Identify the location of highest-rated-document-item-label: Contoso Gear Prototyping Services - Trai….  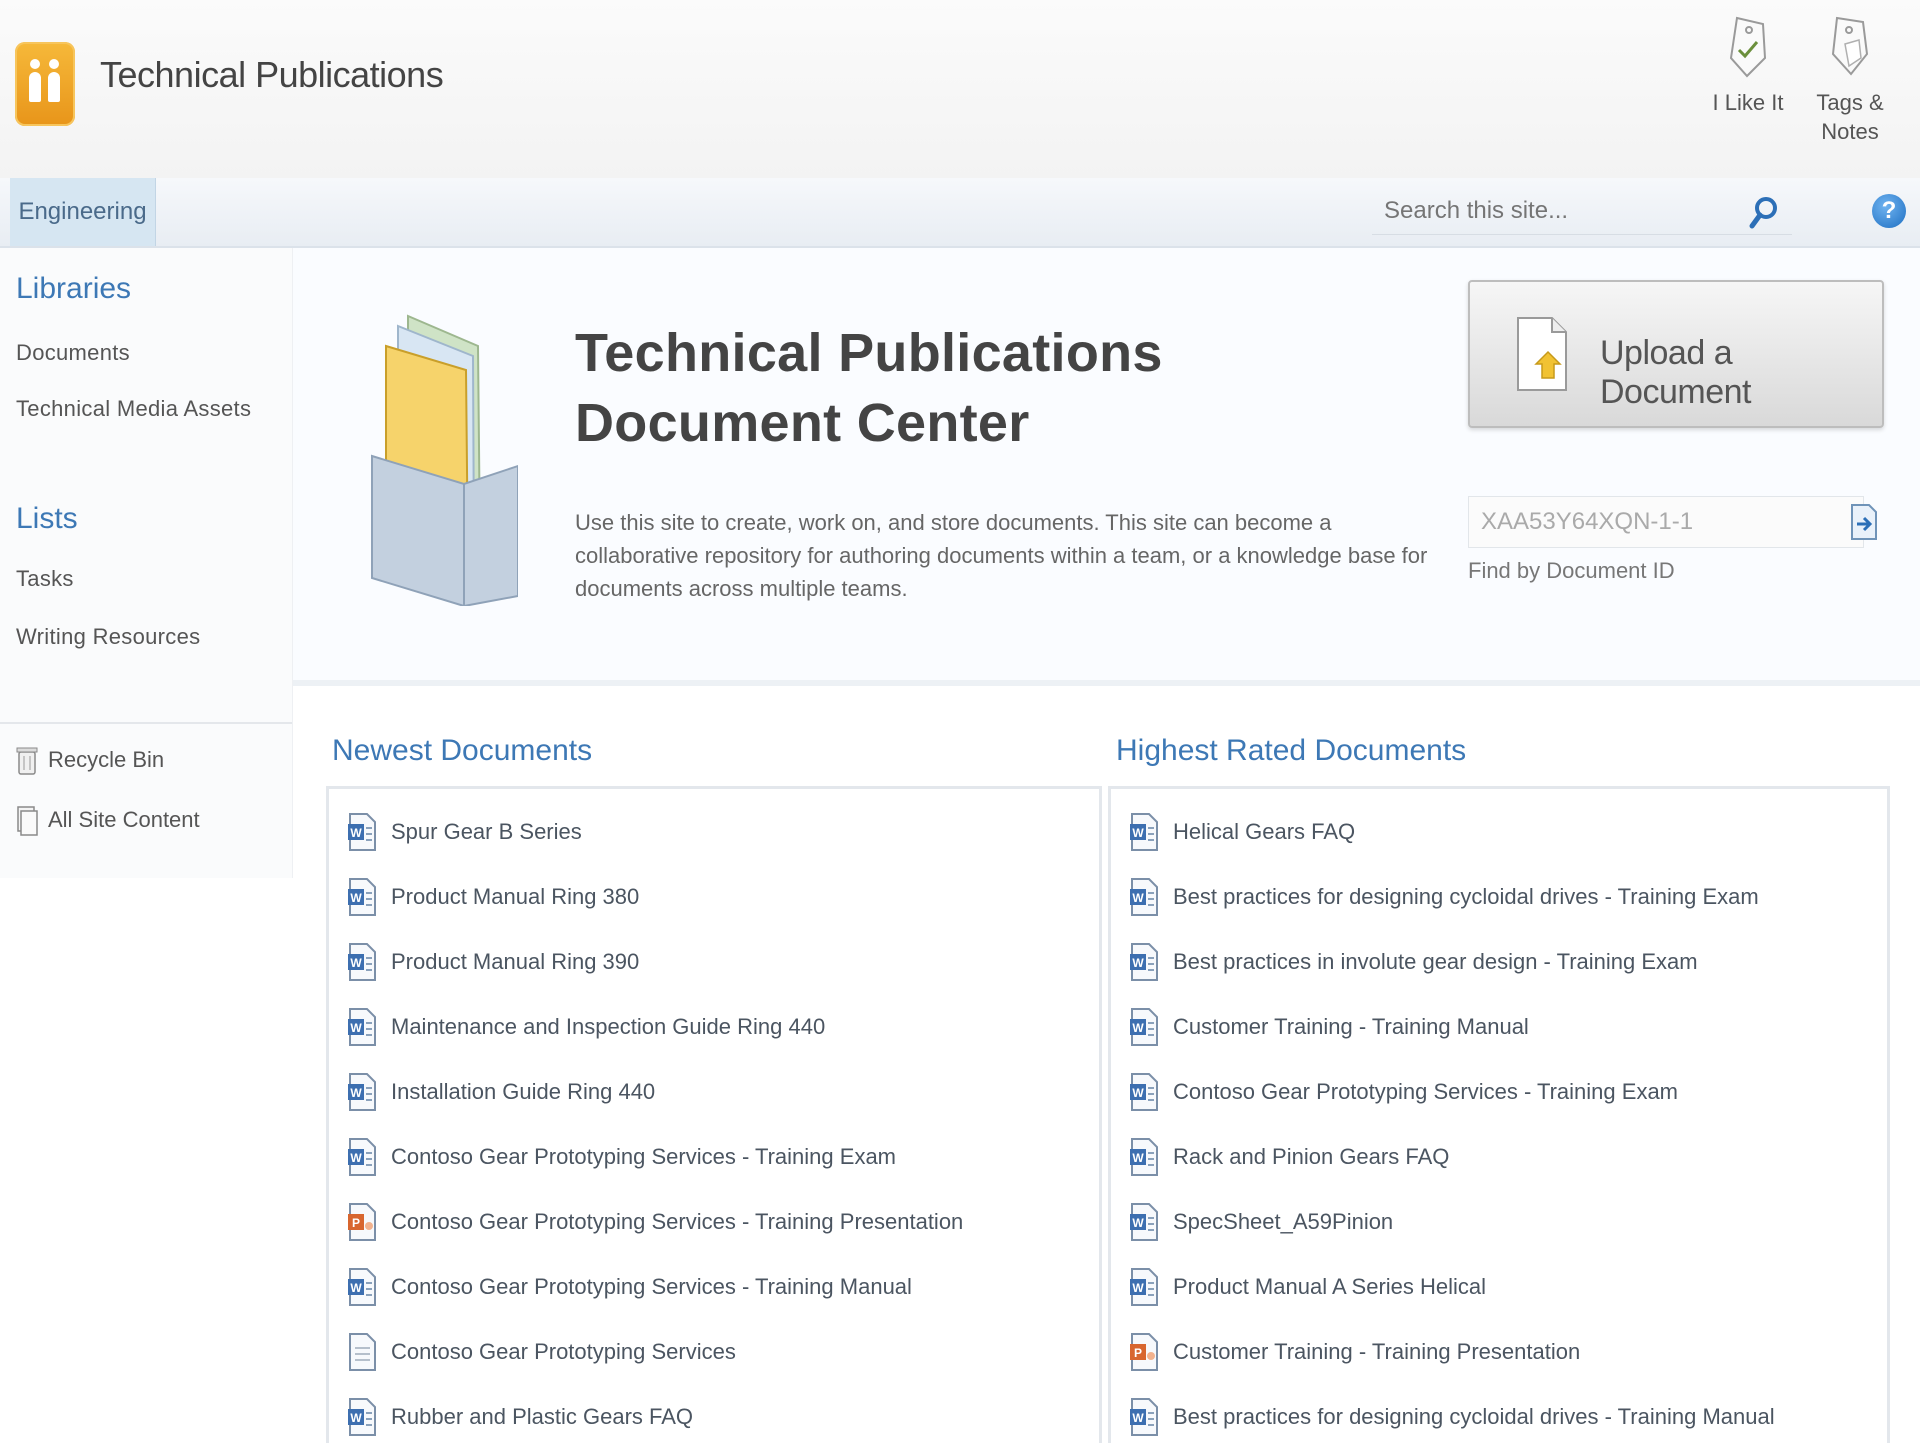
(1425, 1092).